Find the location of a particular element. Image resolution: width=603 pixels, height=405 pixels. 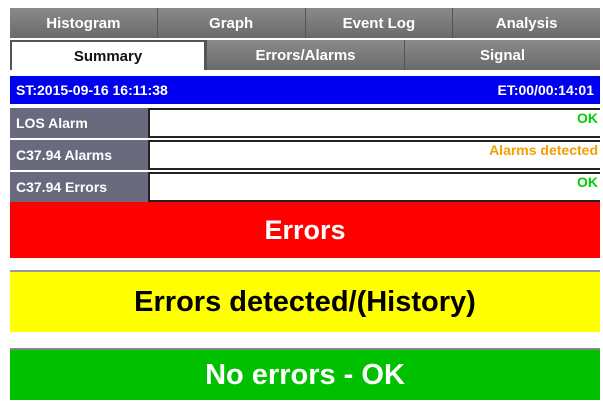

history-banner: Errors detected/(History) is located at coordinates (305, 301).